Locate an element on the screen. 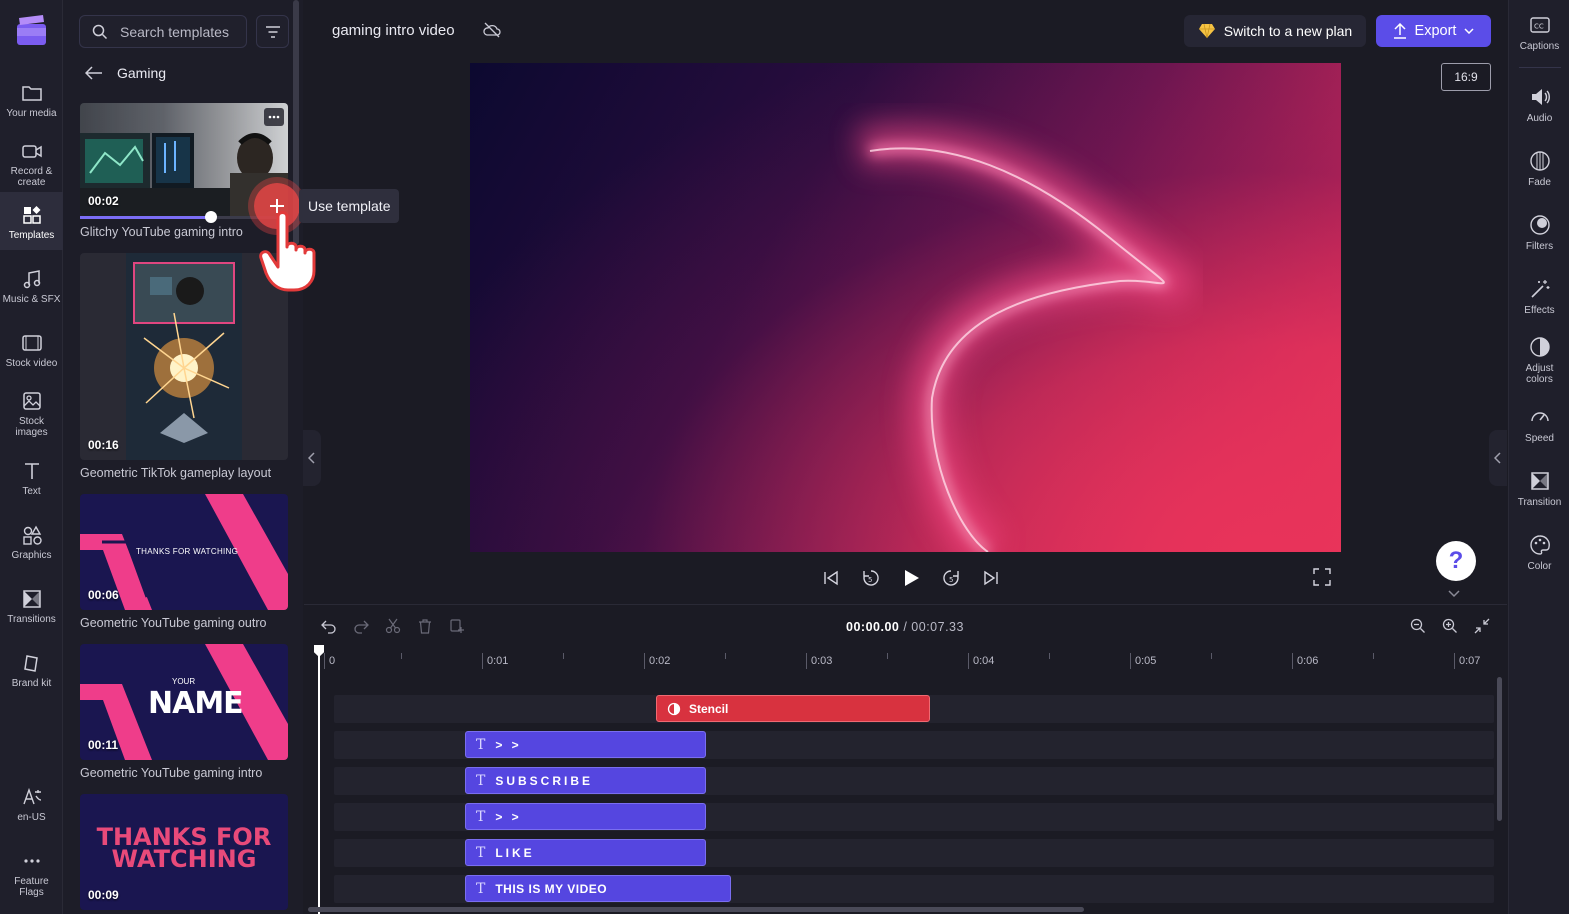  diamond-icon is located at coordinates (1206, 31).